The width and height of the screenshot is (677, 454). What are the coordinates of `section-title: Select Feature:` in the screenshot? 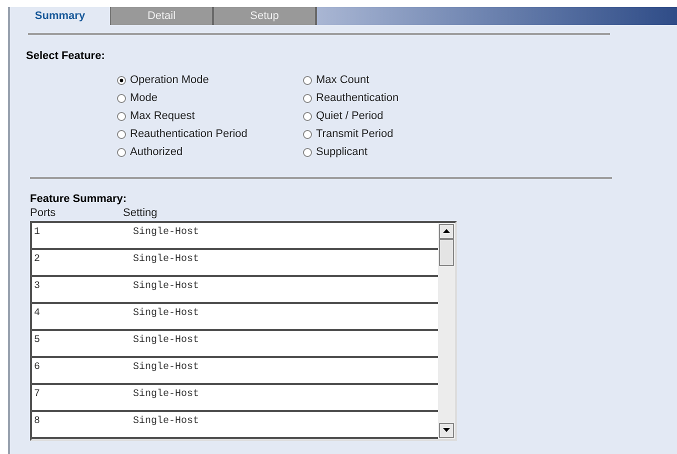 It's located at (66, 56).